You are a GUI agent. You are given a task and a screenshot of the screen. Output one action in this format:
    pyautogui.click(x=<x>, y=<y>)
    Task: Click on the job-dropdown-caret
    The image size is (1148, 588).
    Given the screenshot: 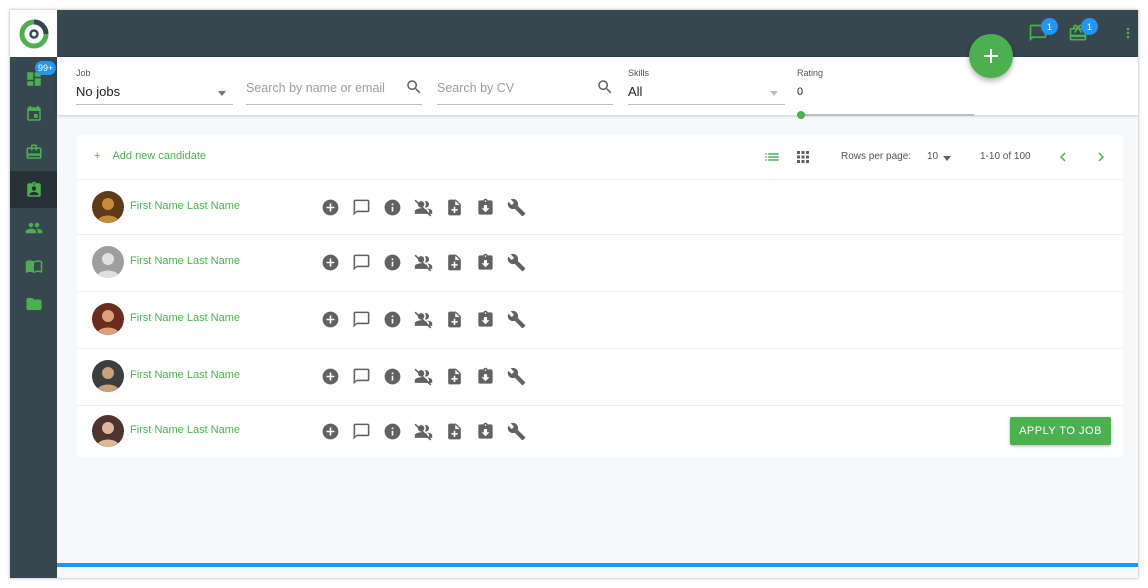 What is the action you would take?
    pyautogui.click(x=222, y=93)
    